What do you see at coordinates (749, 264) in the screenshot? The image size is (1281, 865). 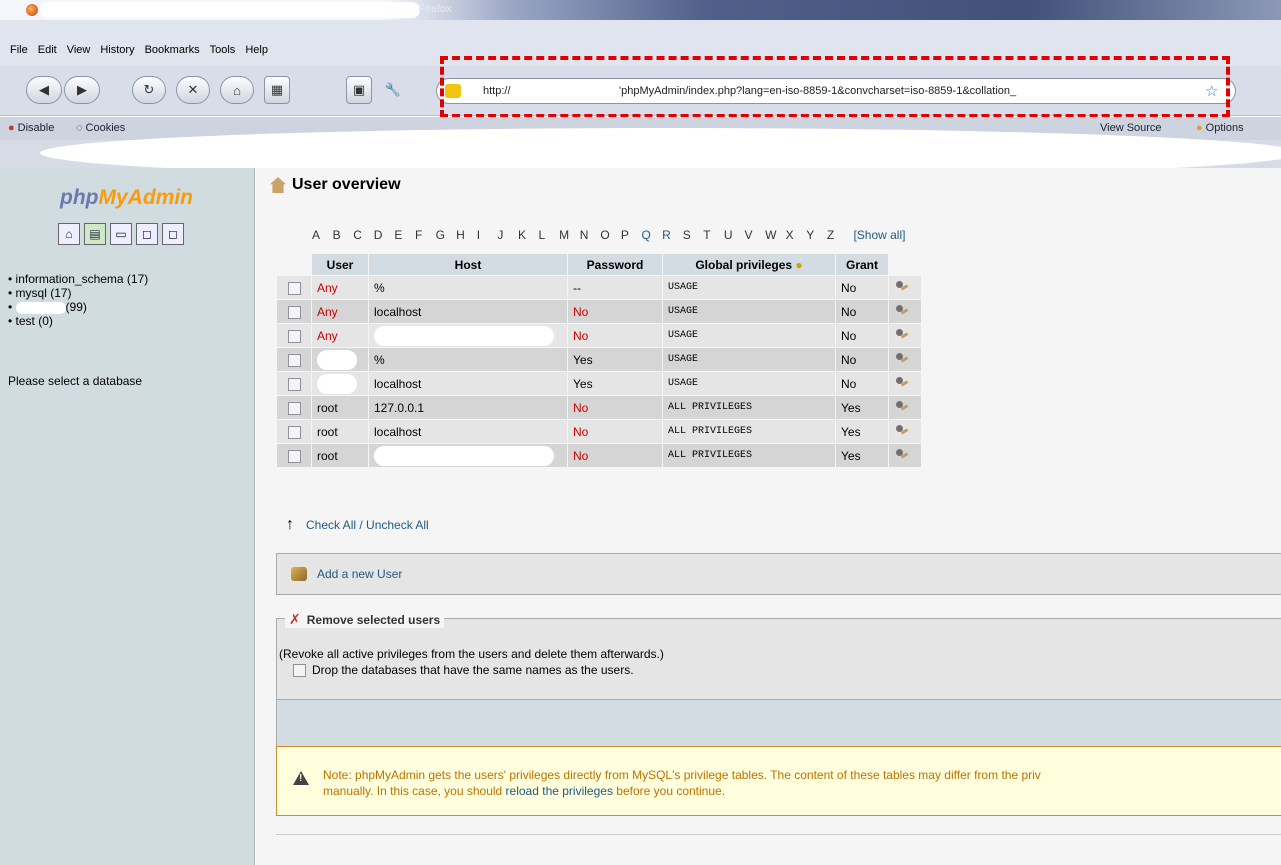 I see `header-global-privileges: Global privileges ●` at bounding box center [749, 264].